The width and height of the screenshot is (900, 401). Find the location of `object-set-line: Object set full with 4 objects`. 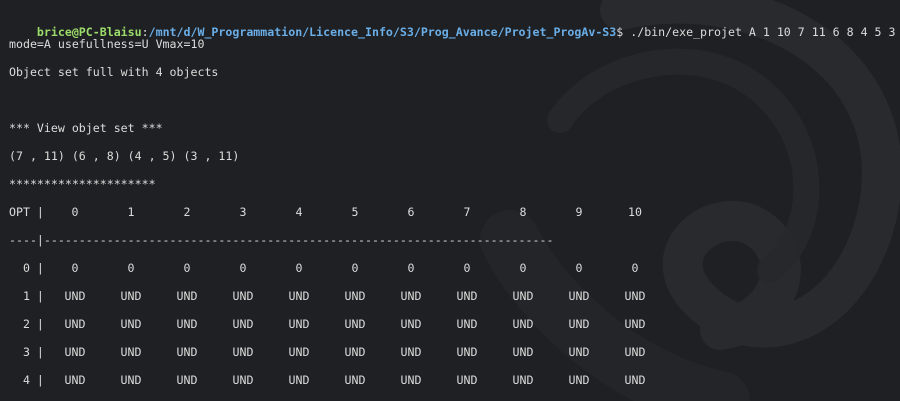

object-set-line: Object set full with 4 objects is located at coordinates (114, 72).